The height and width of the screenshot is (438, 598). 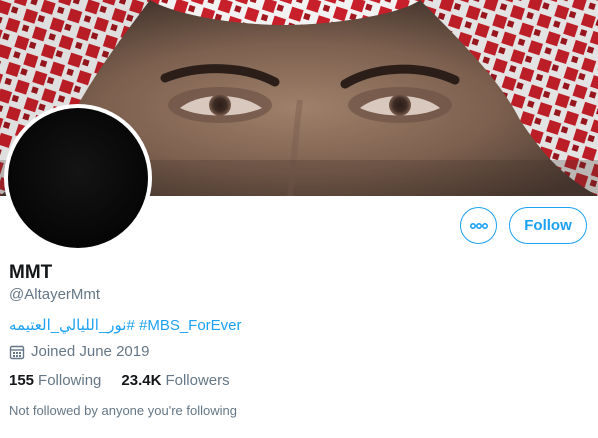 I want to click on avatar, so click(x=78, y=178).